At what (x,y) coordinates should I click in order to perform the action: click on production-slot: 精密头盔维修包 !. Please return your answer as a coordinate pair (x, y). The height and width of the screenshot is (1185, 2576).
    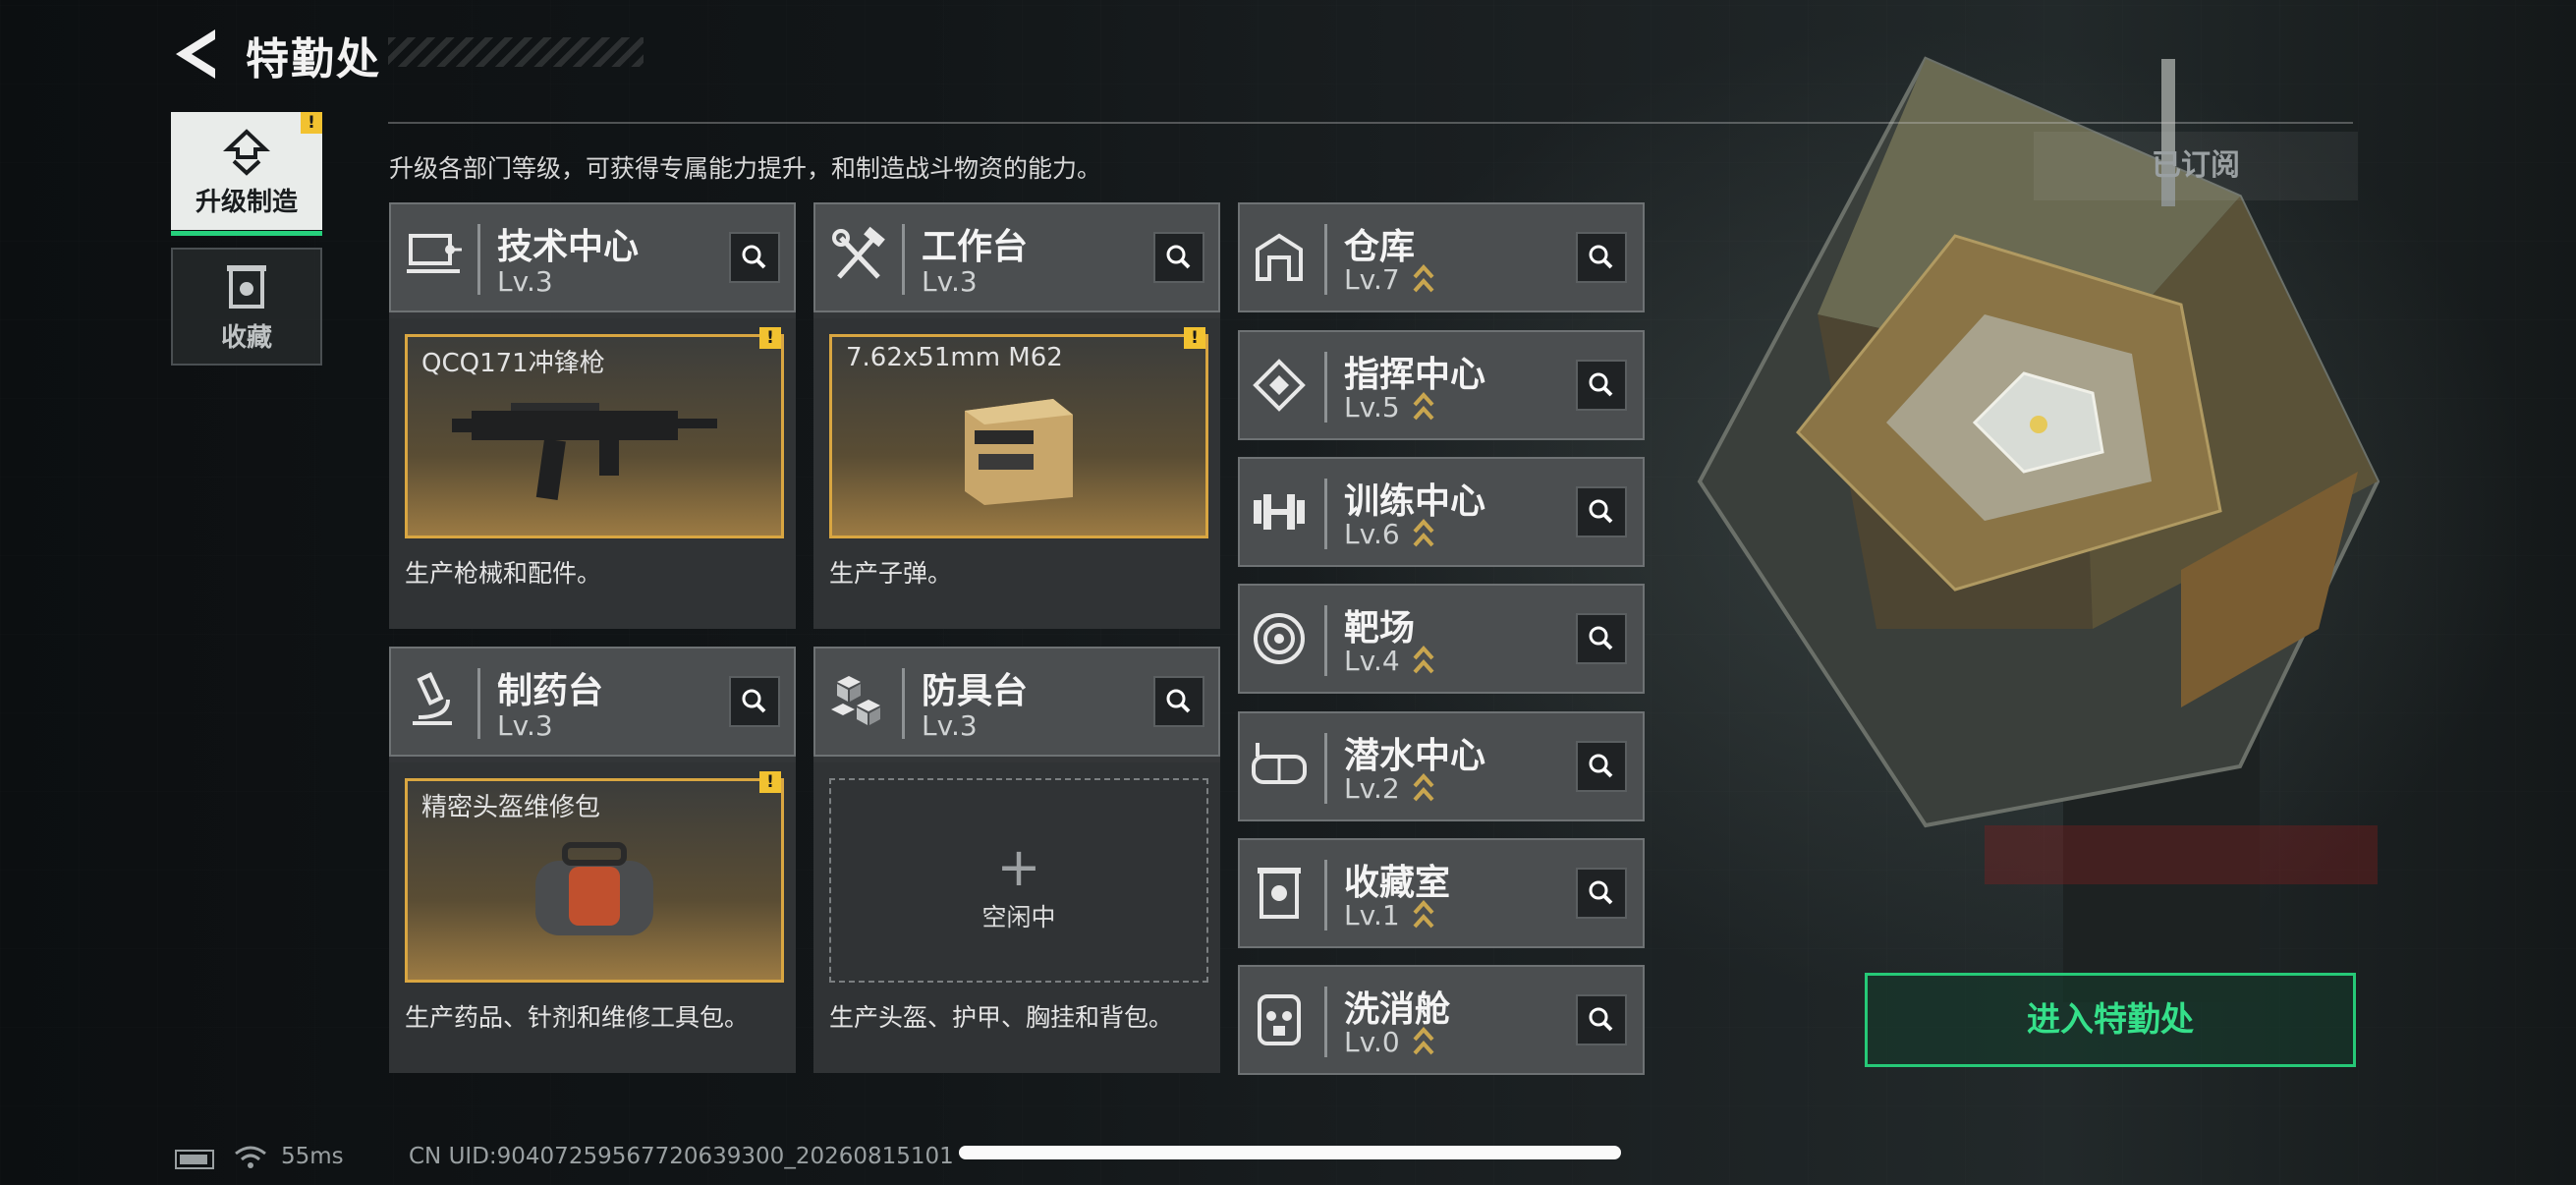
    Looking at the image, I should click on (594, 877).